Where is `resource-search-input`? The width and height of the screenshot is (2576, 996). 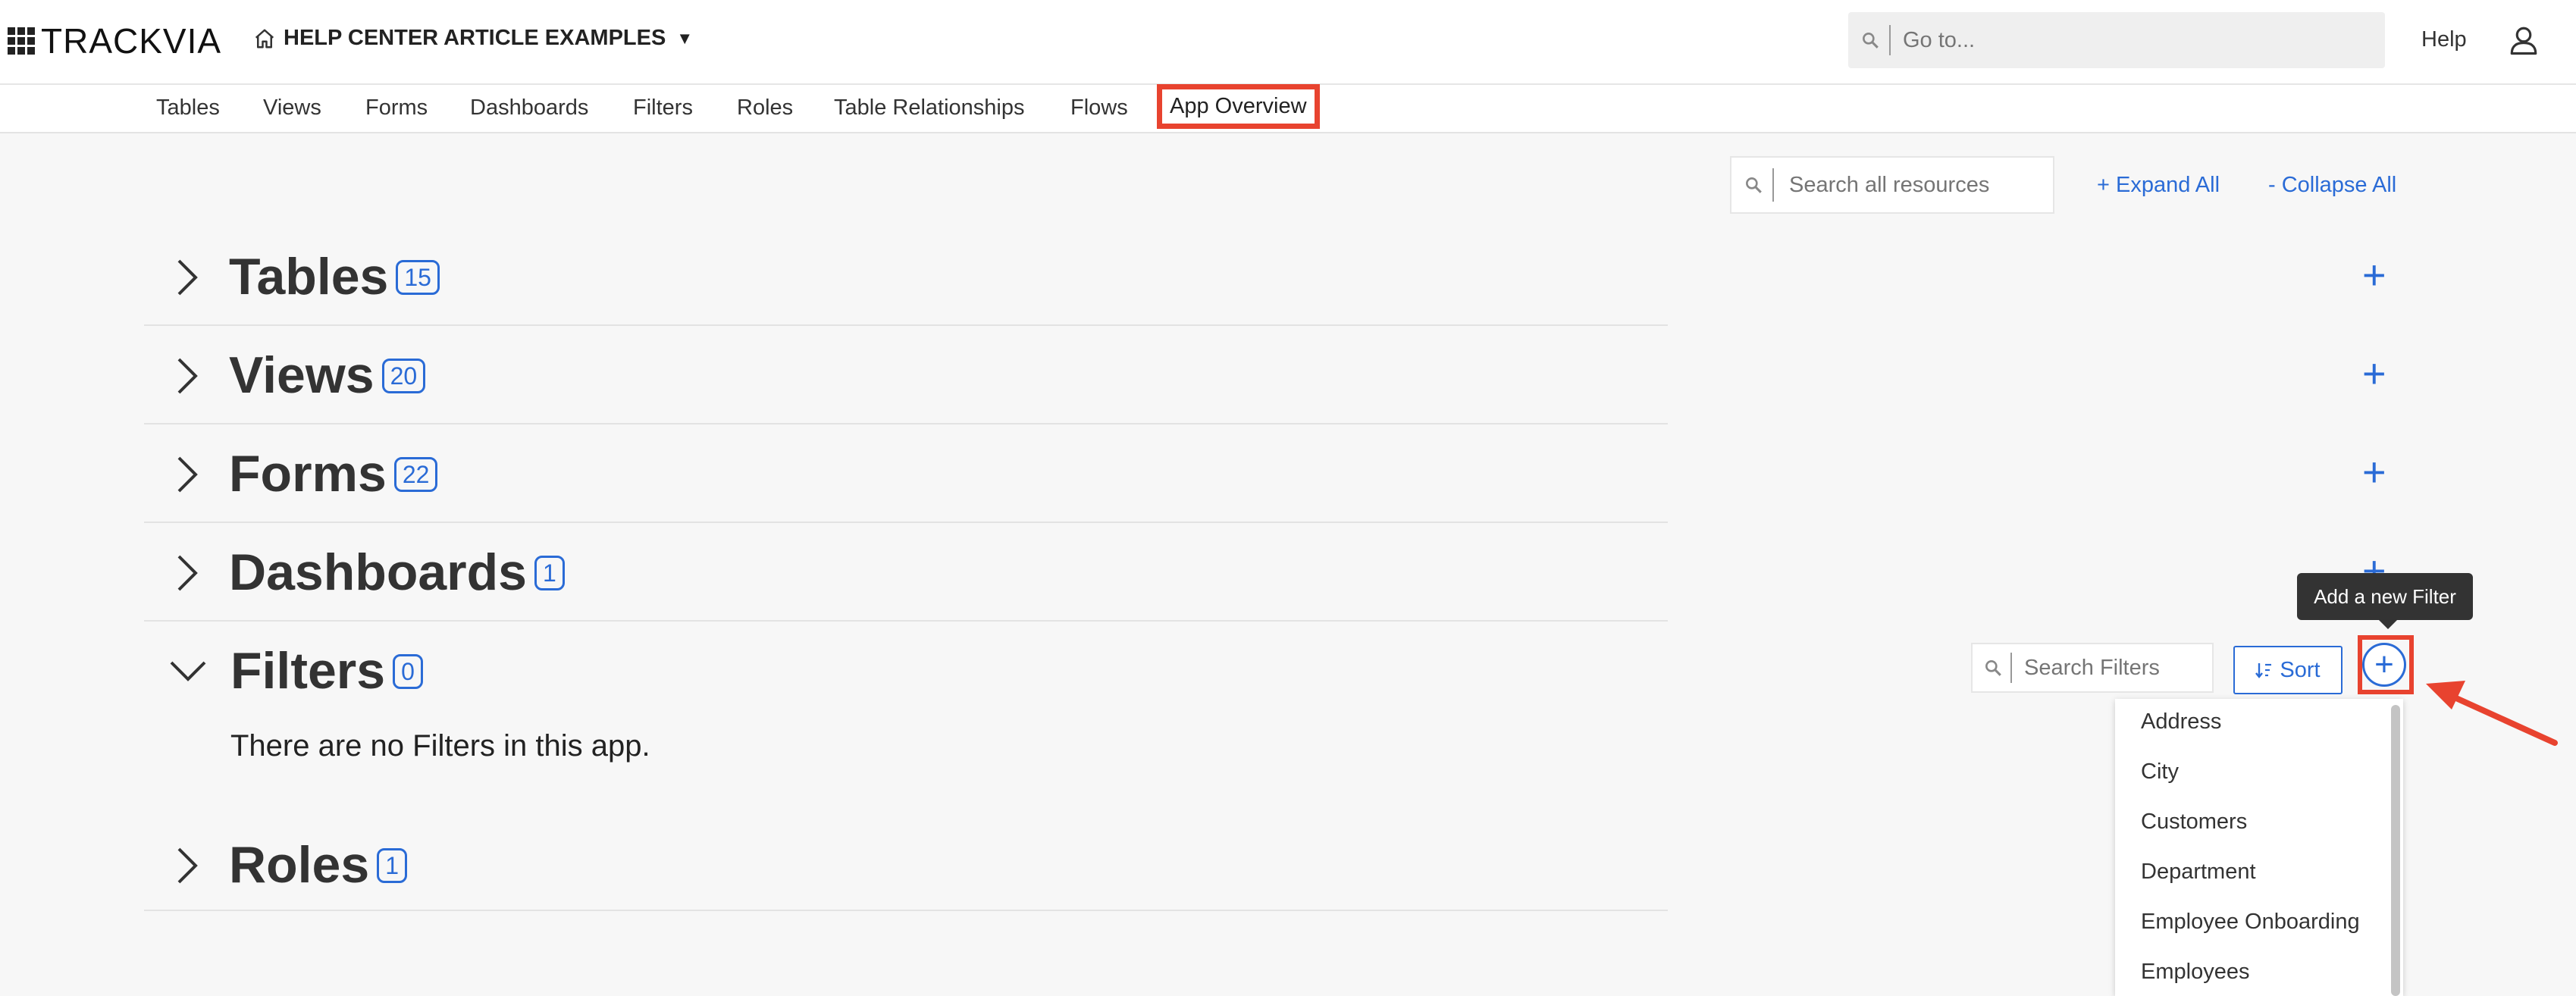 resource-search-input is located at coordinates (1914, 185).